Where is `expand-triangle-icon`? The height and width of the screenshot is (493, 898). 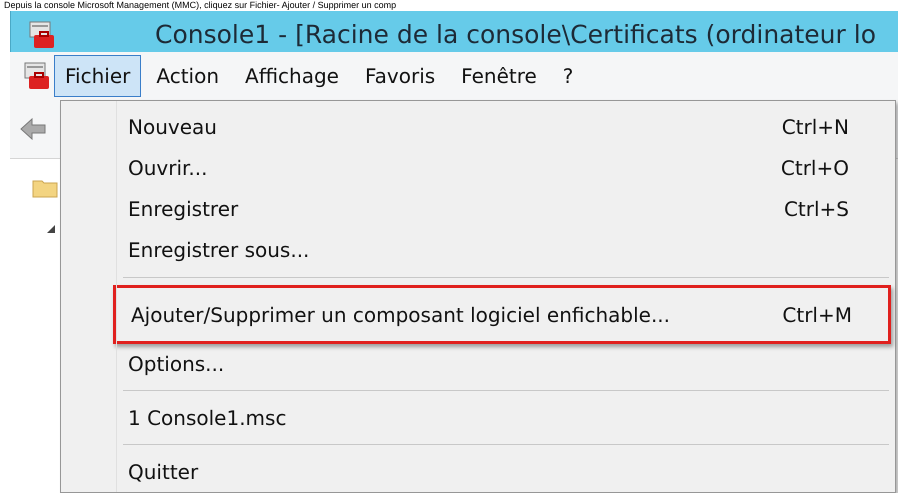 expand-triangle-icon is located at coordinates (51, 229).